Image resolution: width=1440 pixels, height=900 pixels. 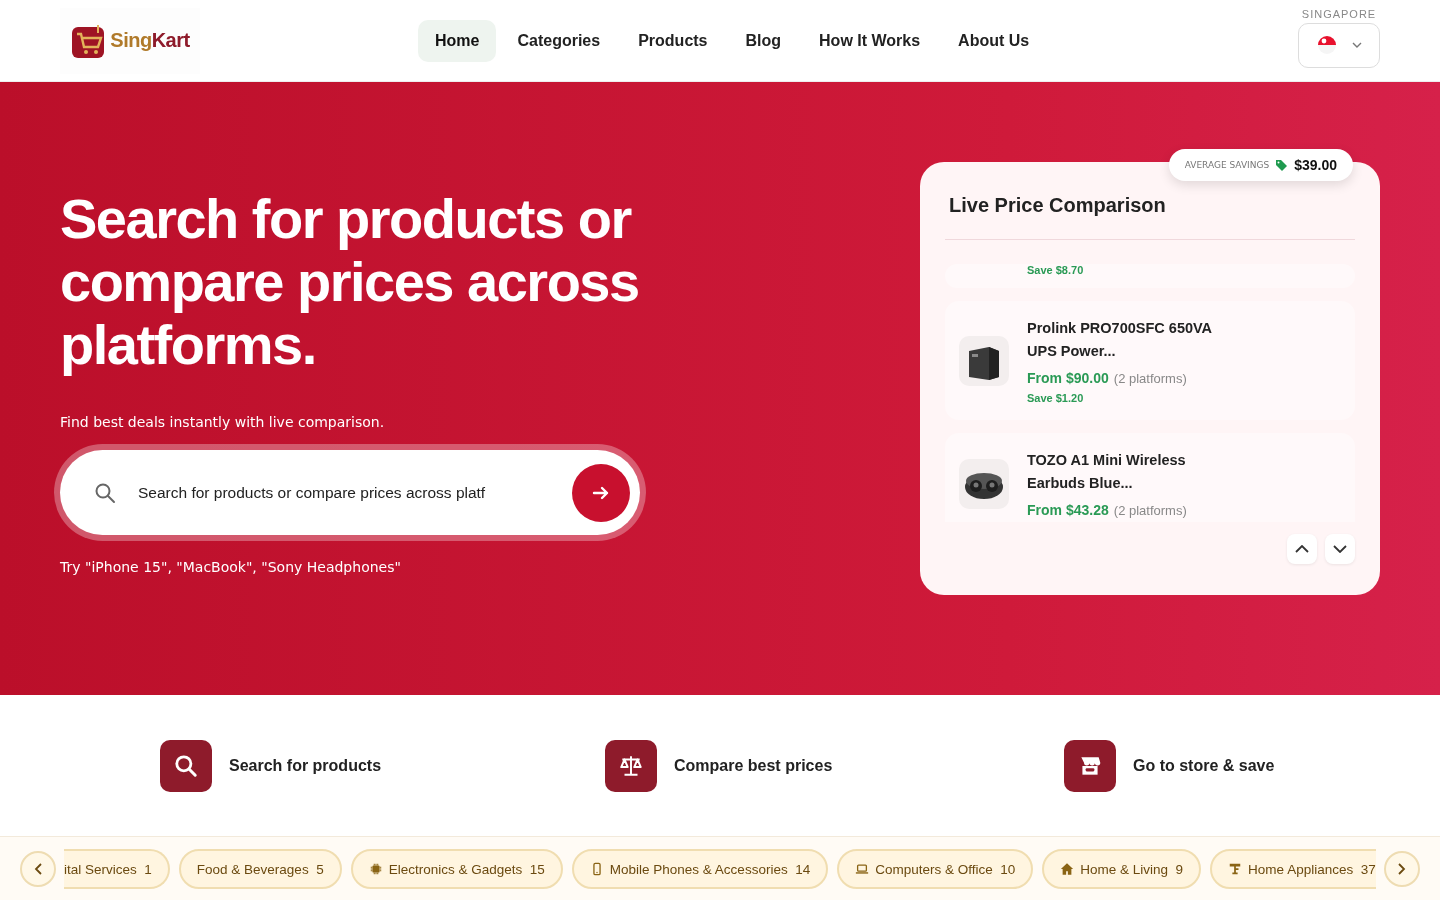 What do you see at coordinates (559, 40) in the screenshot?
I see `nav-tab: Categories` at bounding box center [559, 40].